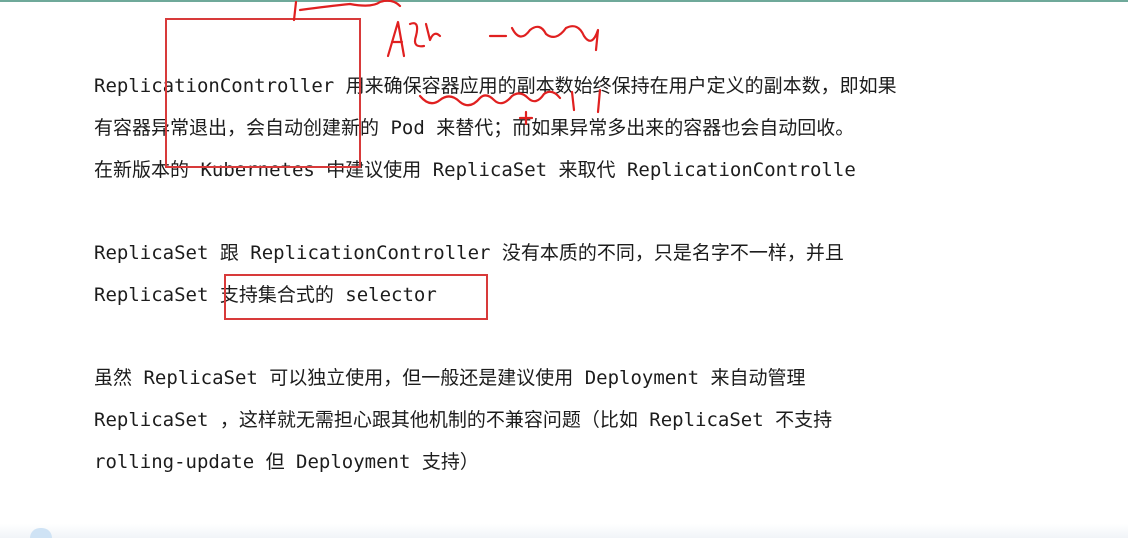 This screenshot has height=538, width=1128. I want to click on top-border, so click(564, 1).